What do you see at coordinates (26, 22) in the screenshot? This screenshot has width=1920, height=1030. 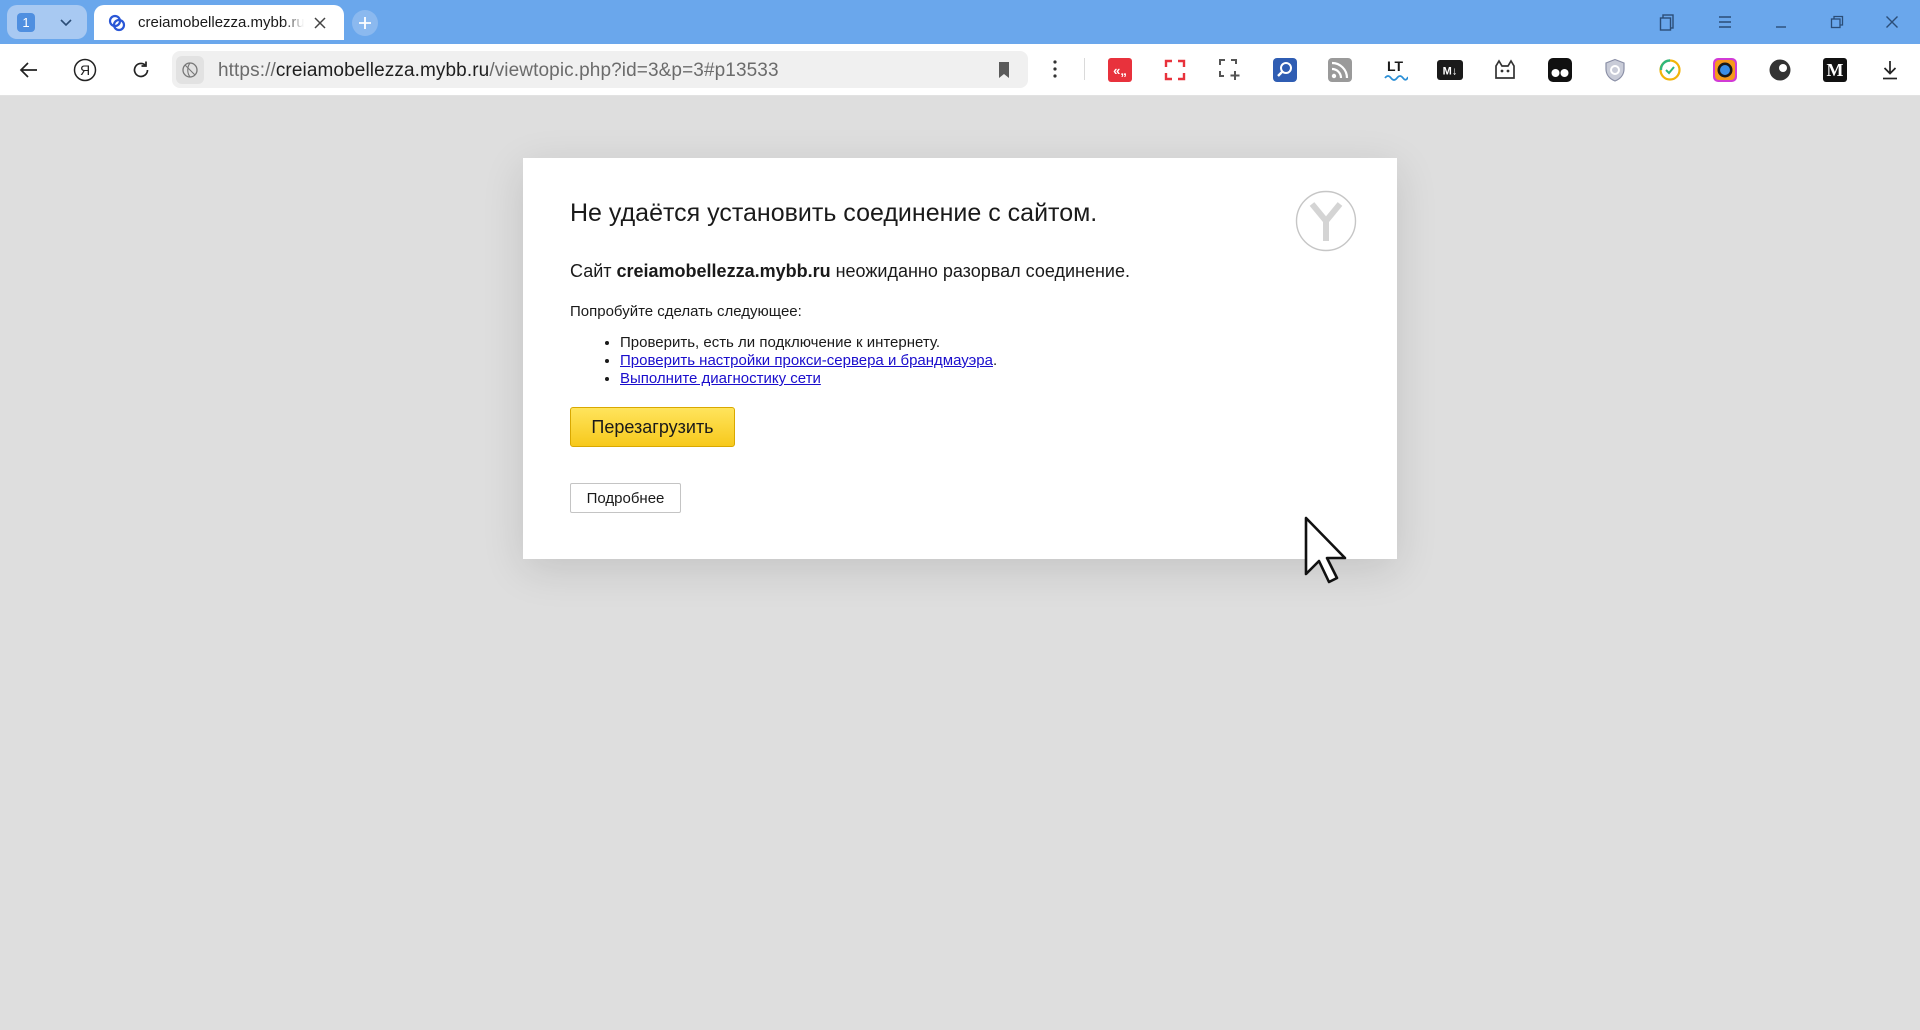 I see `tab-count-badge: 1` at bounding box center [26, 22].